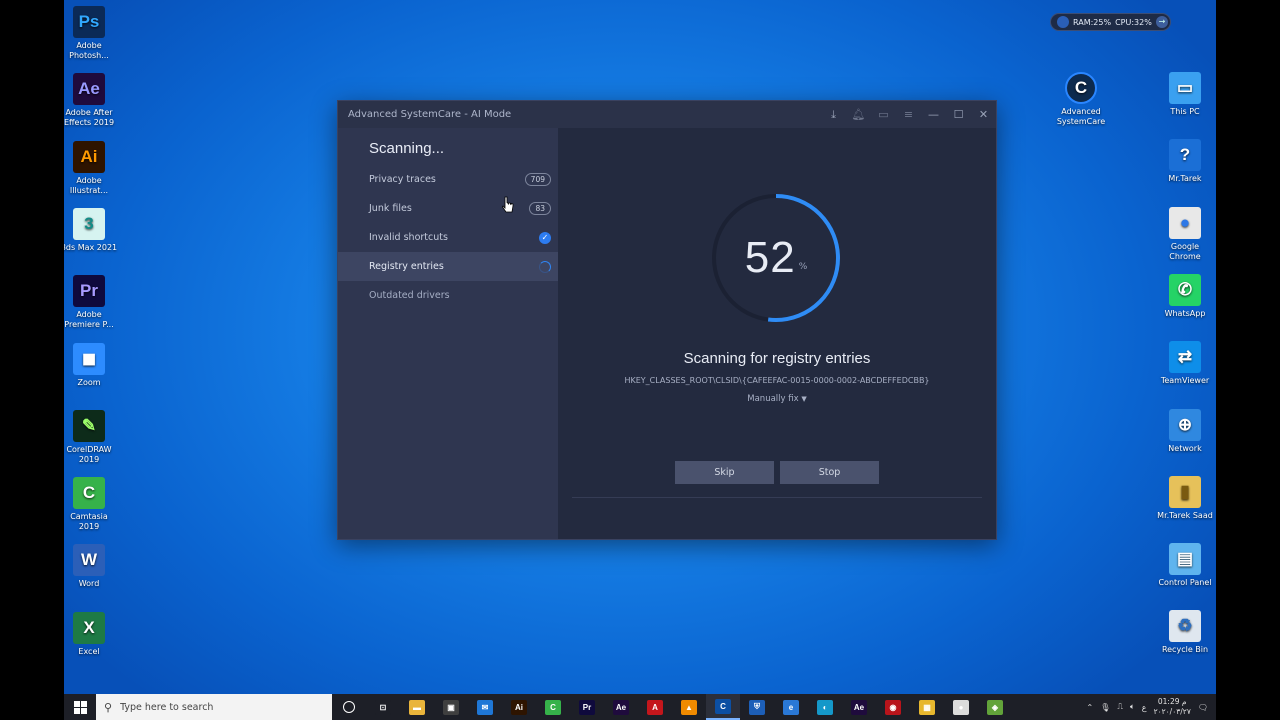  Describe the element at coordinates (927, 707) in the screenshot. I see `taskbar-app-photos: ▦` at that location.